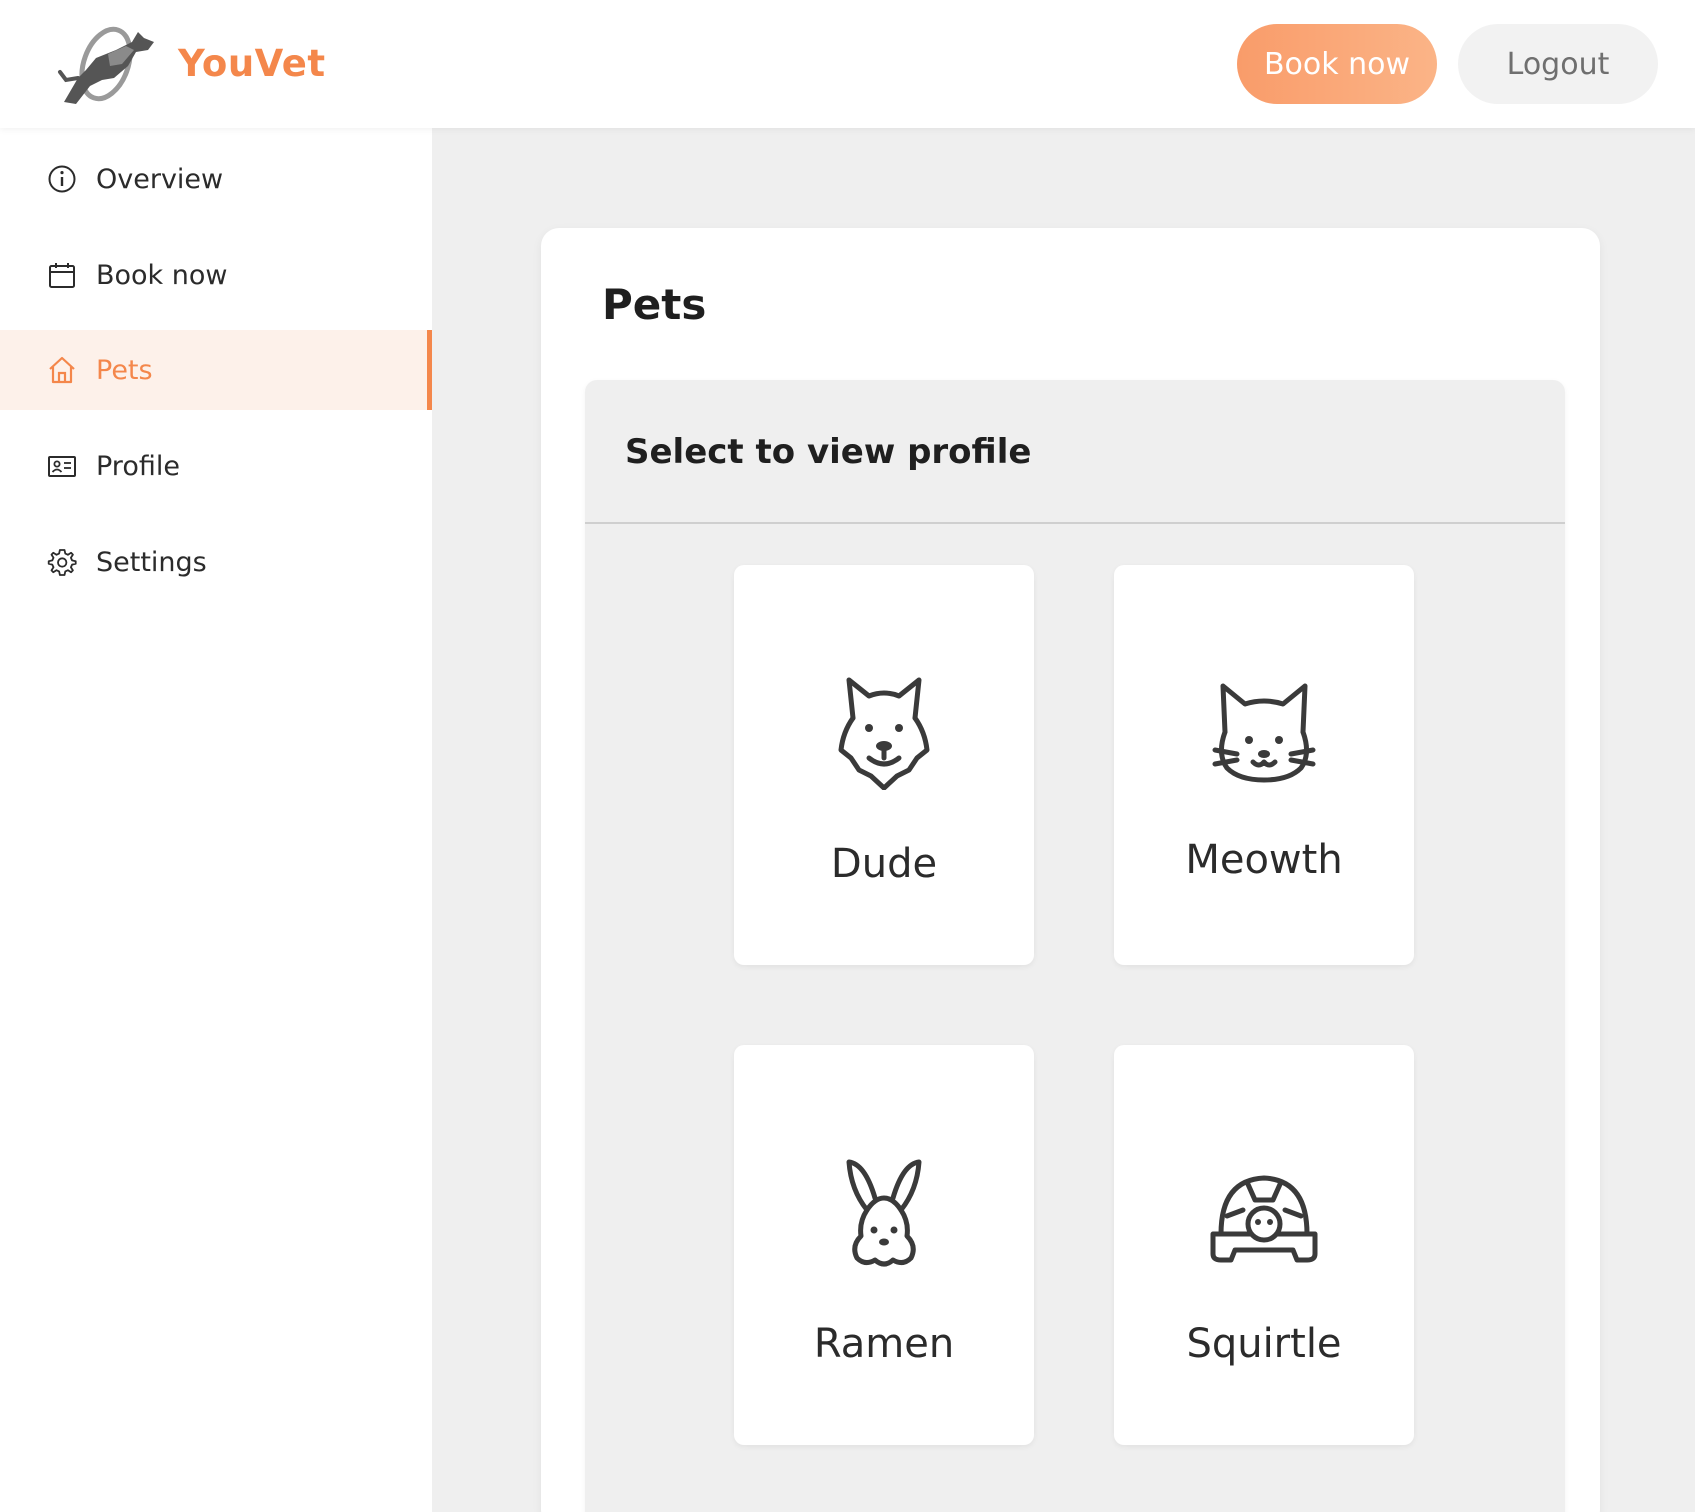 The image size is (1695, 1512). I want to click on pet-name: Meowth, so click(1264, 860).